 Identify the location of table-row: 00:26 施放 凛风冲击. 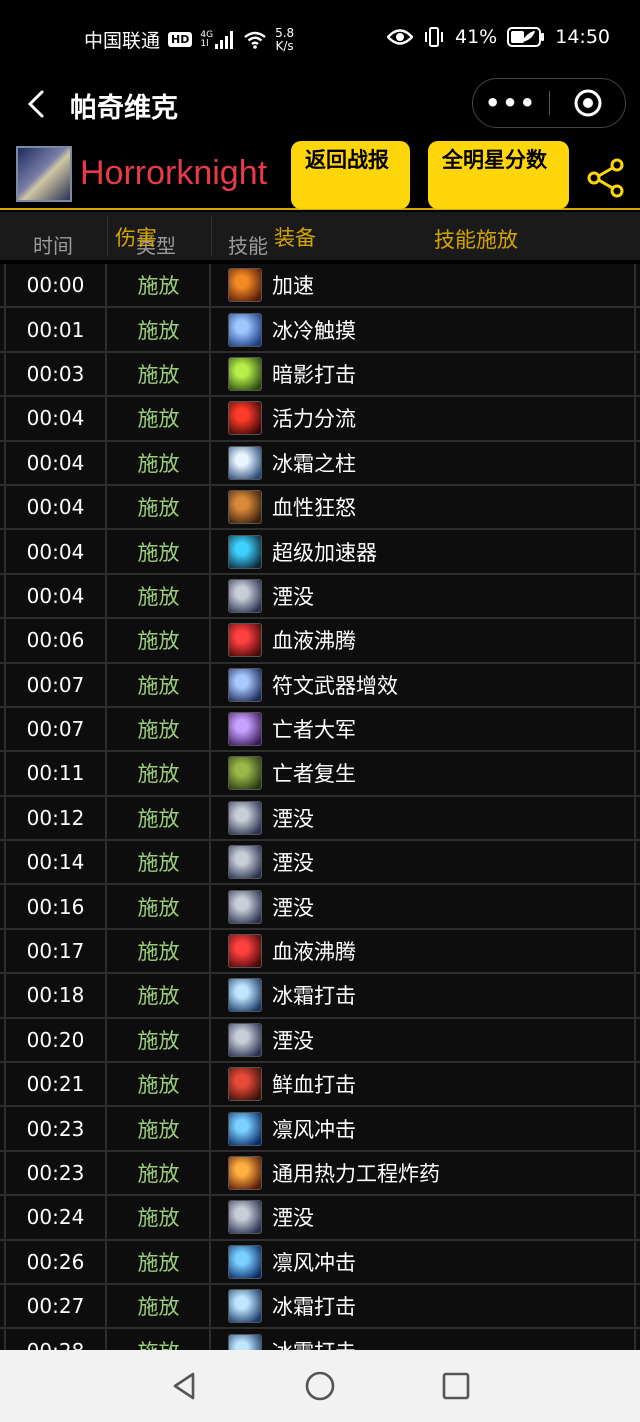
(320, 1262).